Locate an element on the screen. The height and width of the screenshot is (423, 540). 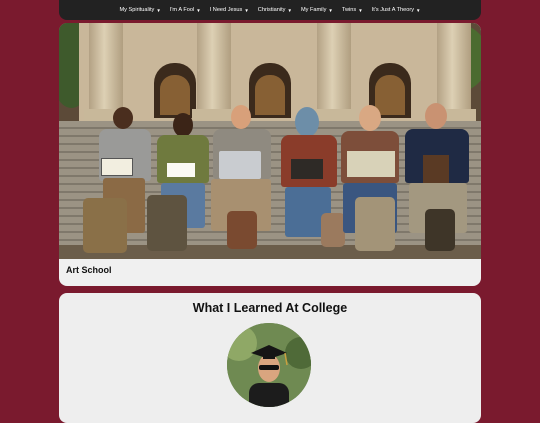
nav-item-my-family: My Family ▼ is located at coordinates (317, 10).